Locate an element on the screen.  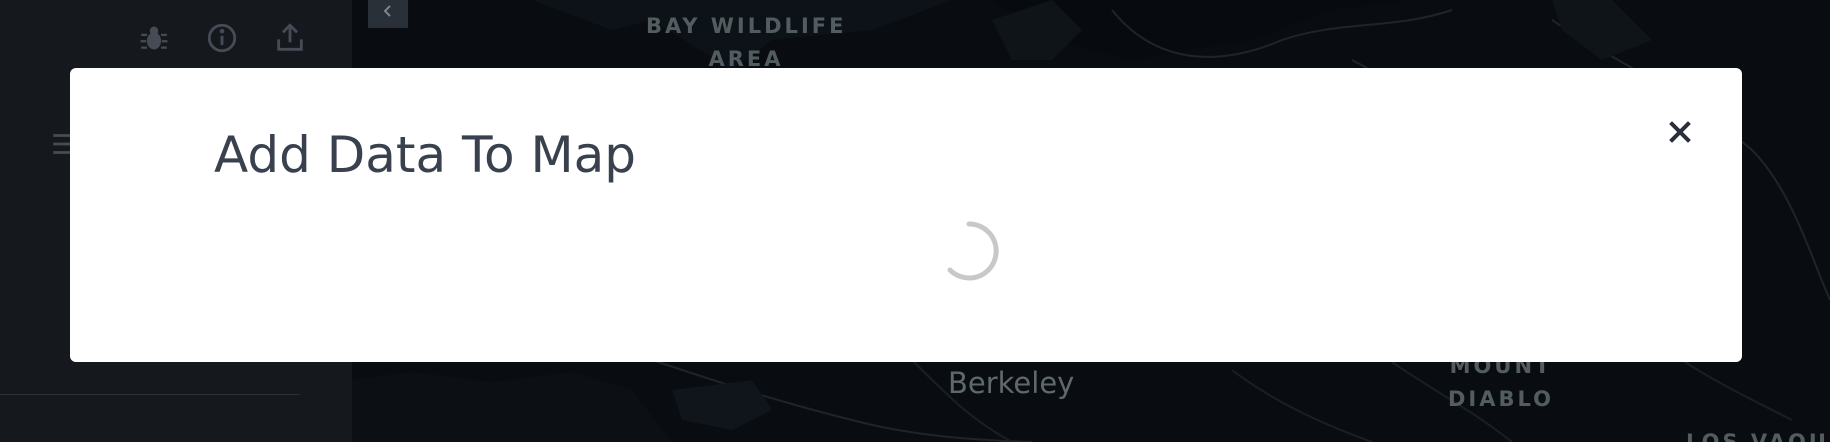
close-icon is located at coordinates (1680, 132).